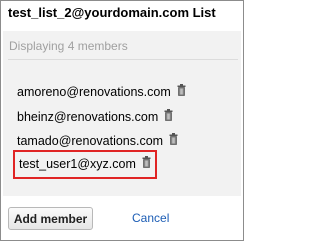  Describe the element at coordinates (123, 59) in the screenshot. I see `divider` at that location.